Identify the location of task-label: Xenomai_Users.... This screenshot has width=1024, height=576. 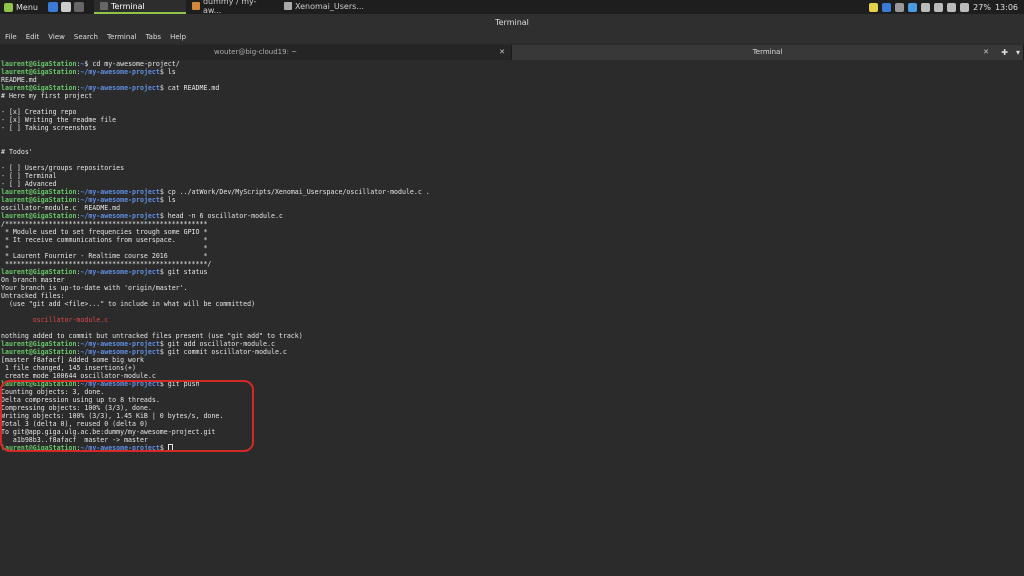
(329, 6).